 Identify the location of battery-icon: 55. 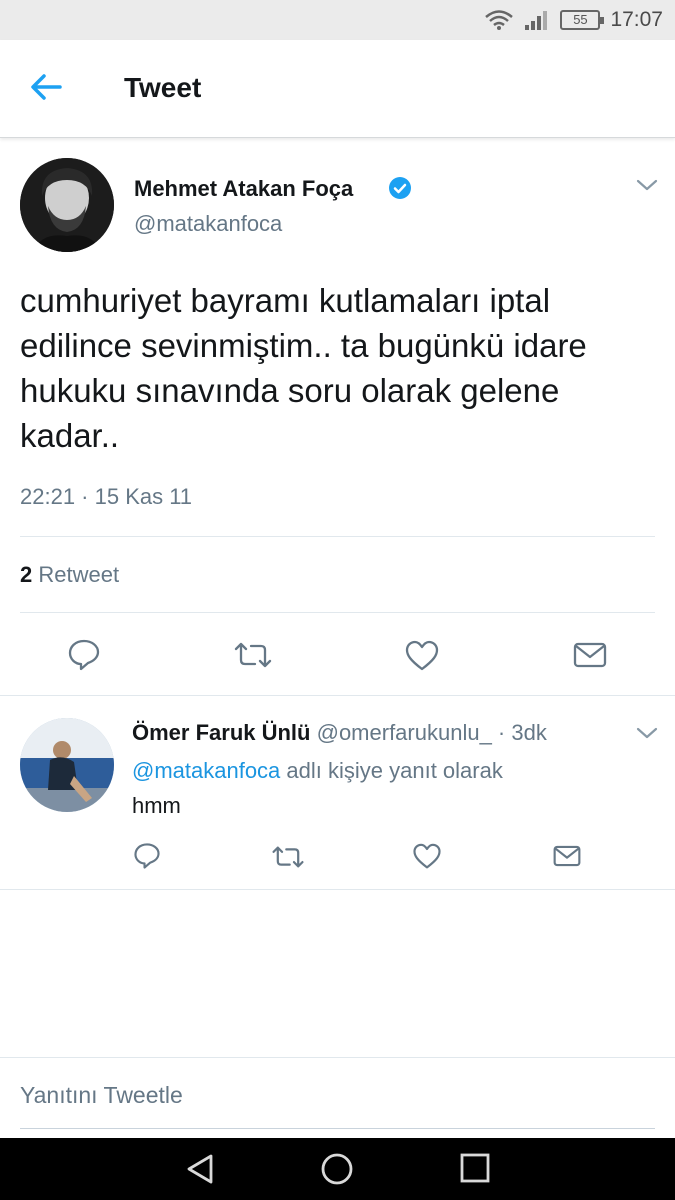
(582, 20).